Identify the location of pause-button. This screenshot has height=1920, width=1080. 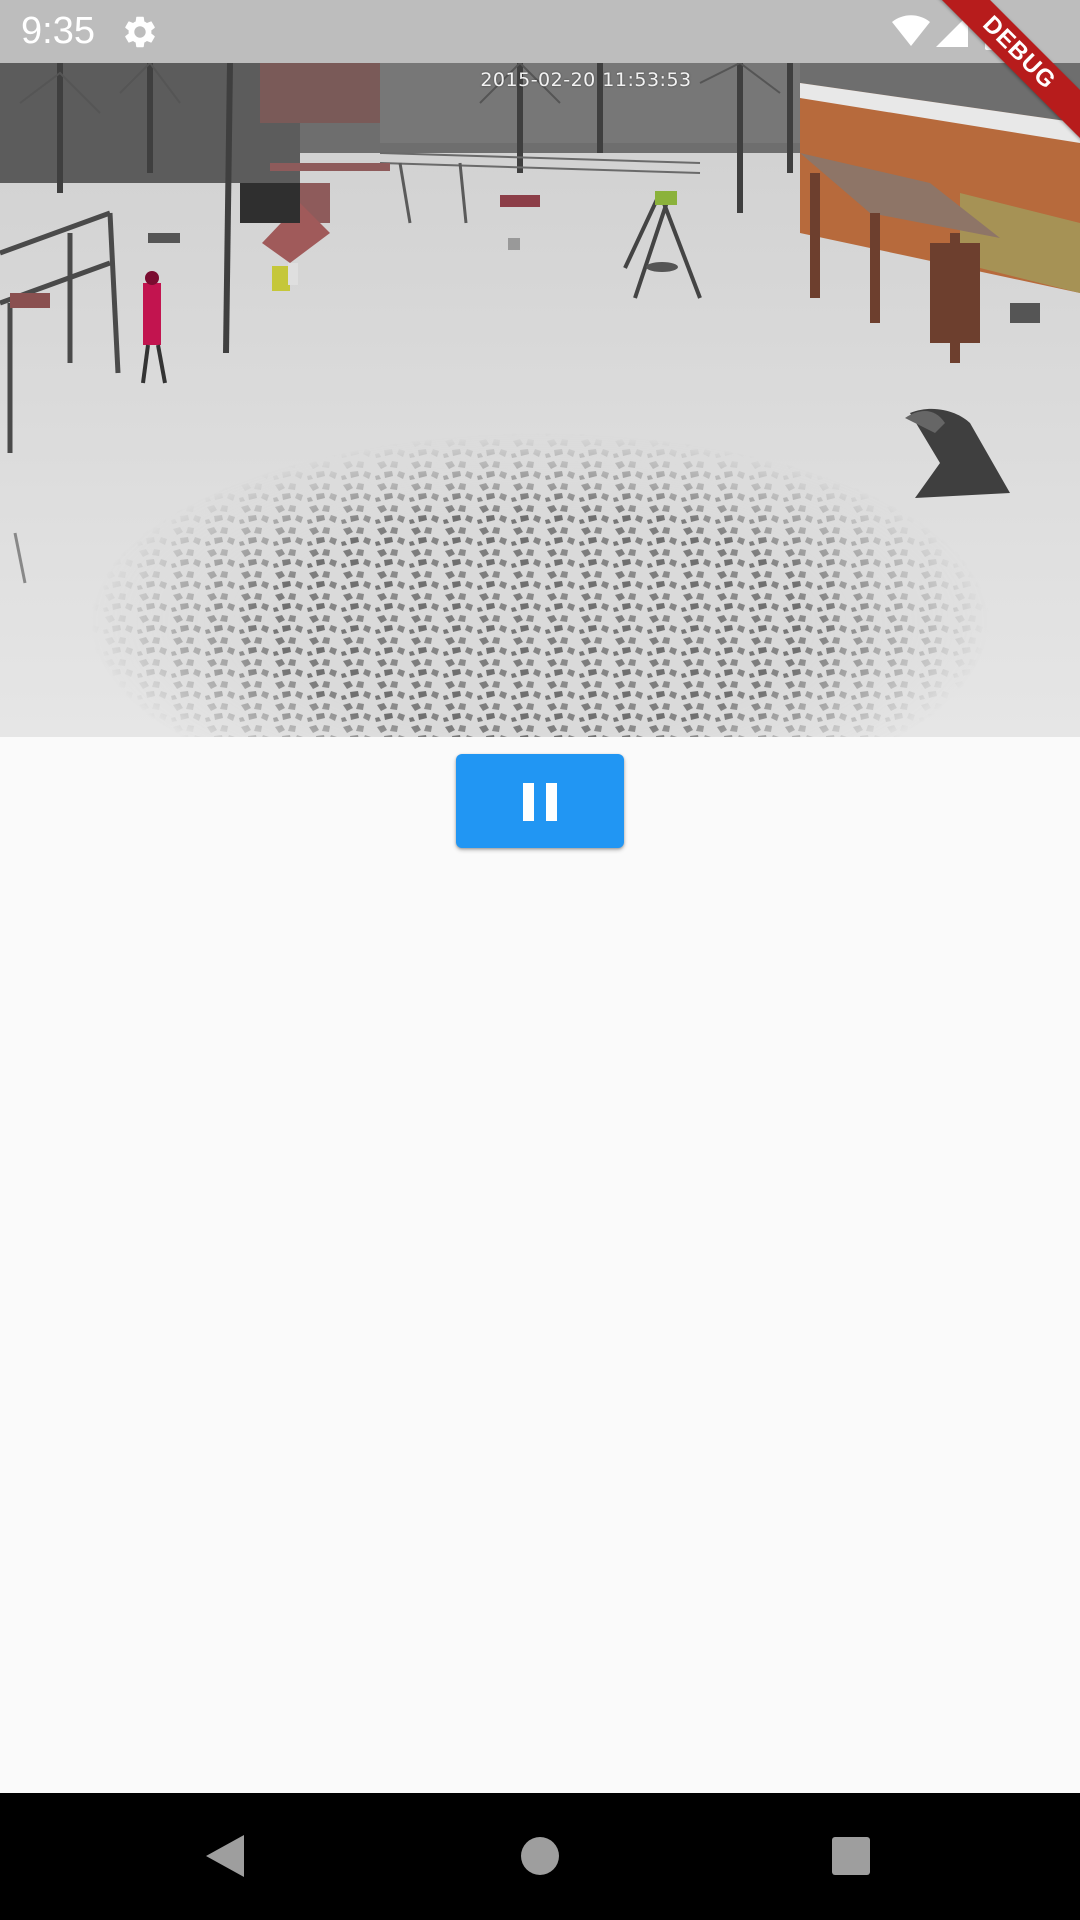
(540, 801).